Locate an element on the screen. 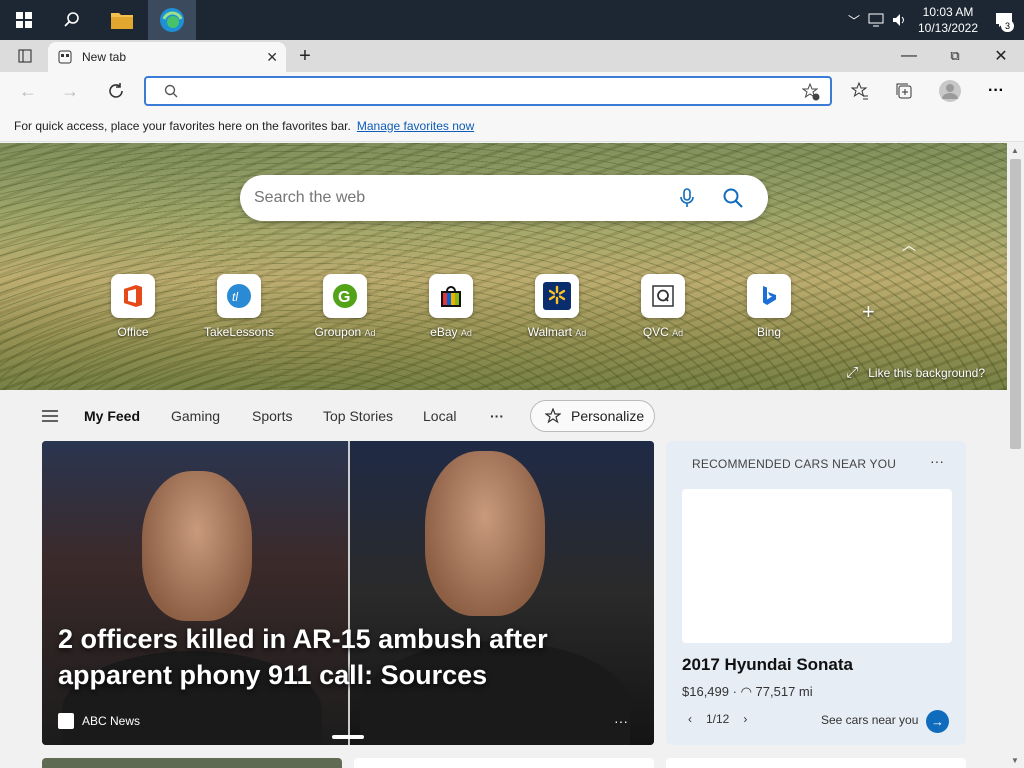 The height and width of the screenshot is (768, 1024). taskbar-search-button is located at coordinates (72, 20).